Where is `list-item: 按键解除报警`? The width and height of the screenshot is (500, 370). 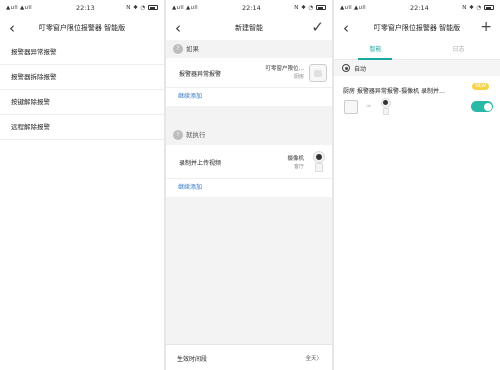
list-item: 按键解除报警 is located at coordinates (82, 102).